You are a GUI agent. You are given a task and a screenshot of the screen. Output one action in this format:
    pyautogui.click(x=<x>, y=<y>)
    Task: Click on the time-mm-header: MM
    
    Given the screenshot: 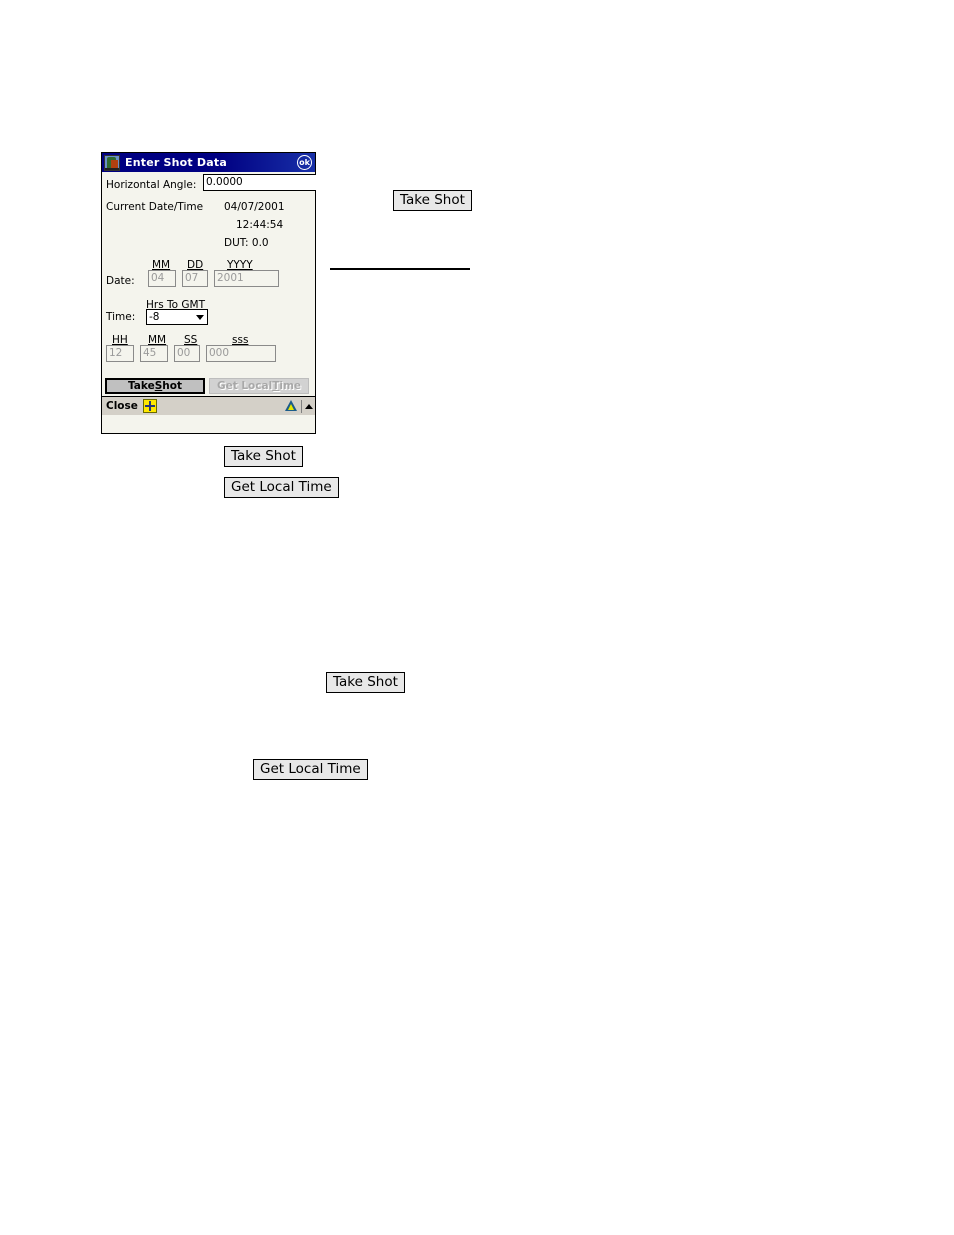 What is the action you would take?
    pyautogui.click(x=157, y=340)
    